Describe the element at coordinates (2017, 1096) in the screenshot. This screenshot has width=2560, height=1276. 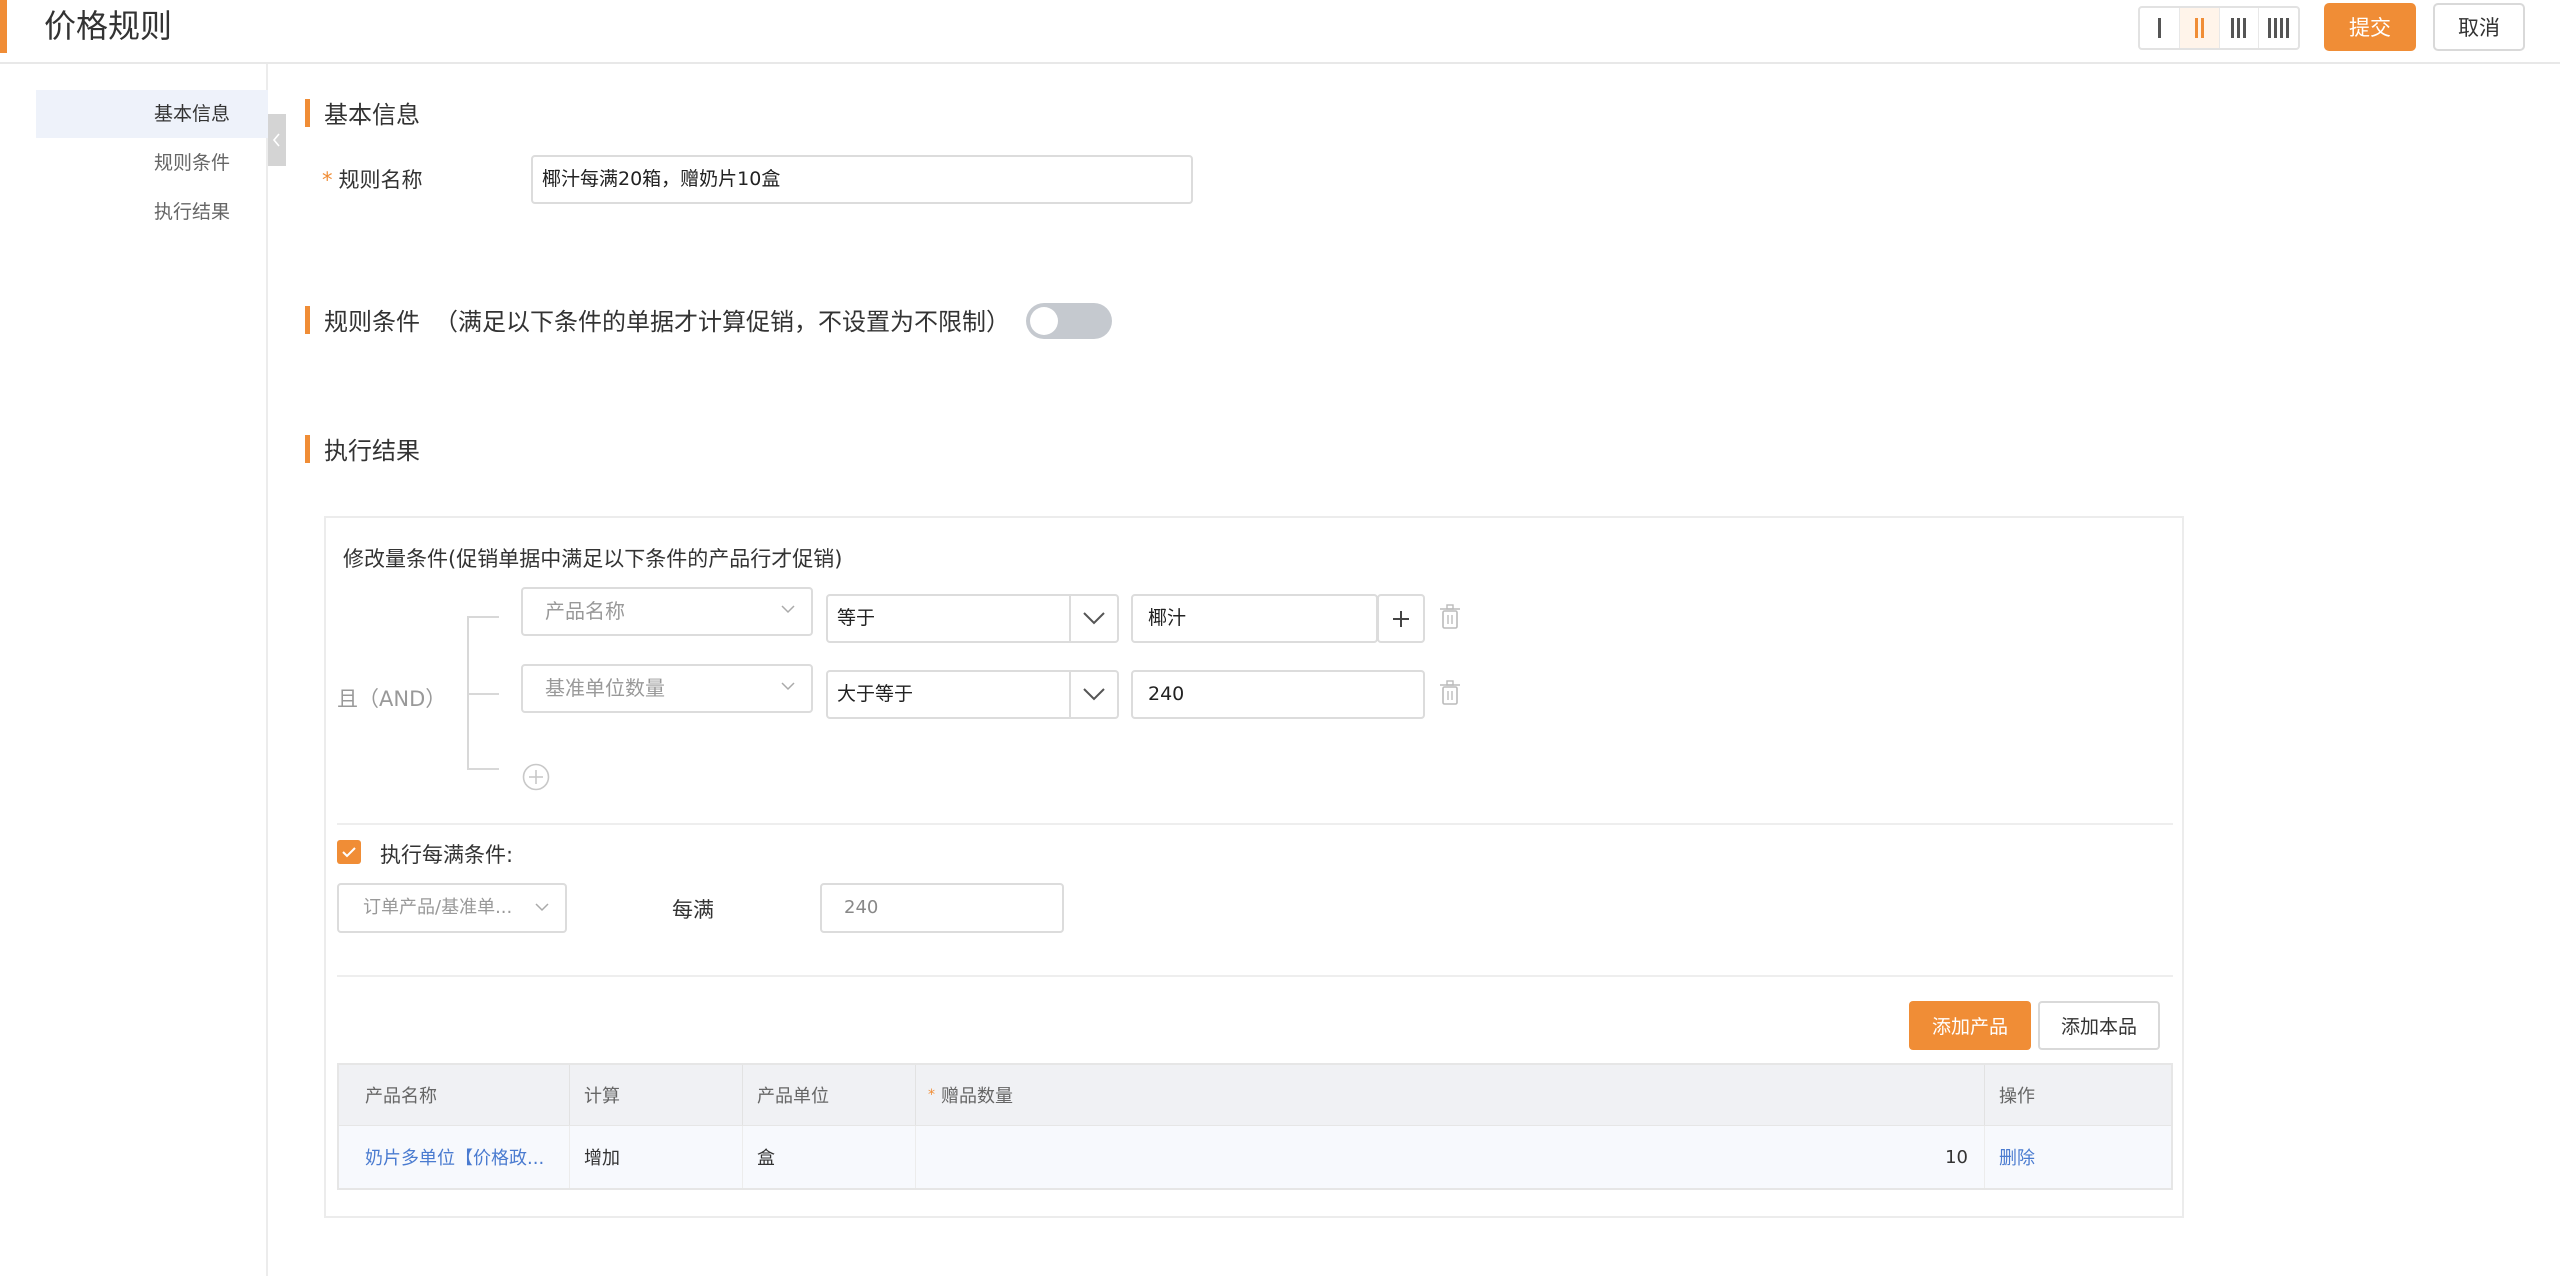
I see `column-header-actions: 操作` at that location.